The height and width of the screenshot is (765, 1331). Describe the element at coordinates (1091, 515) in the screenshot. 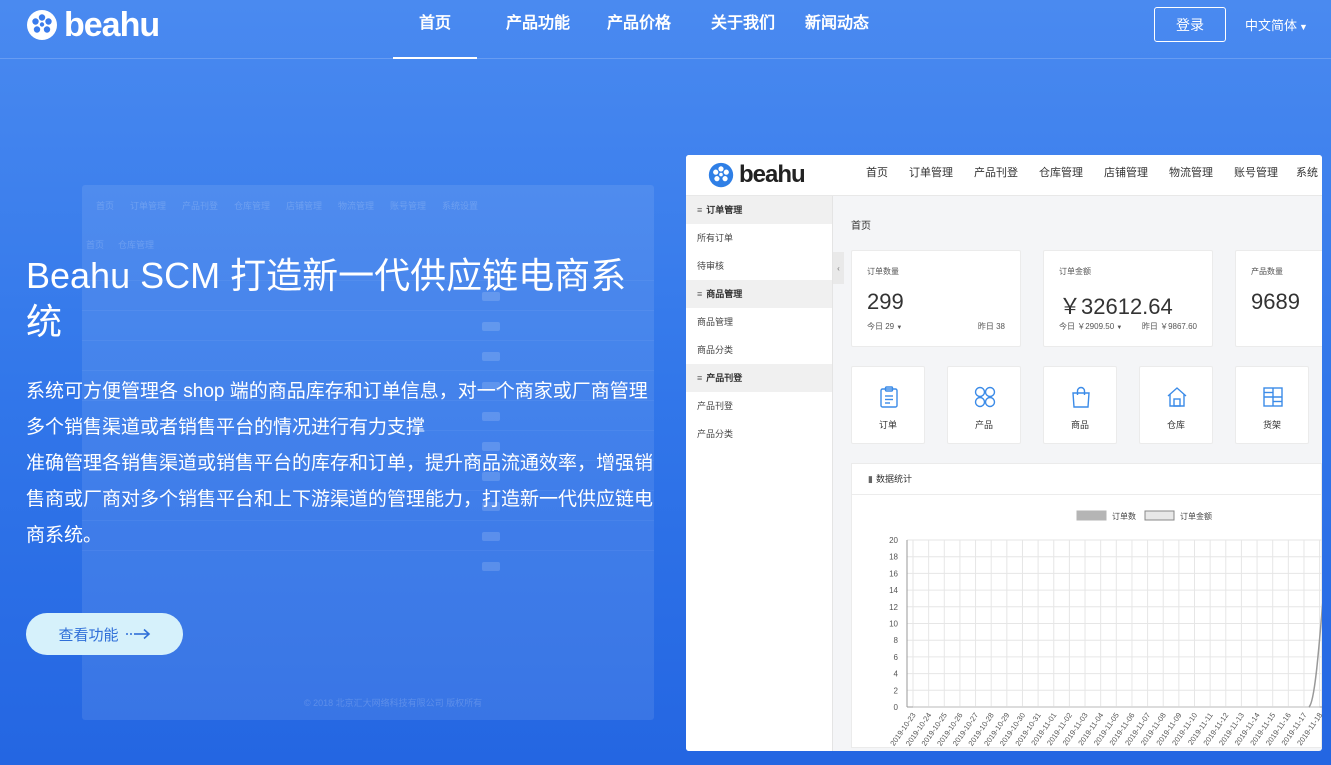

I see `legend-swatch` at that location.